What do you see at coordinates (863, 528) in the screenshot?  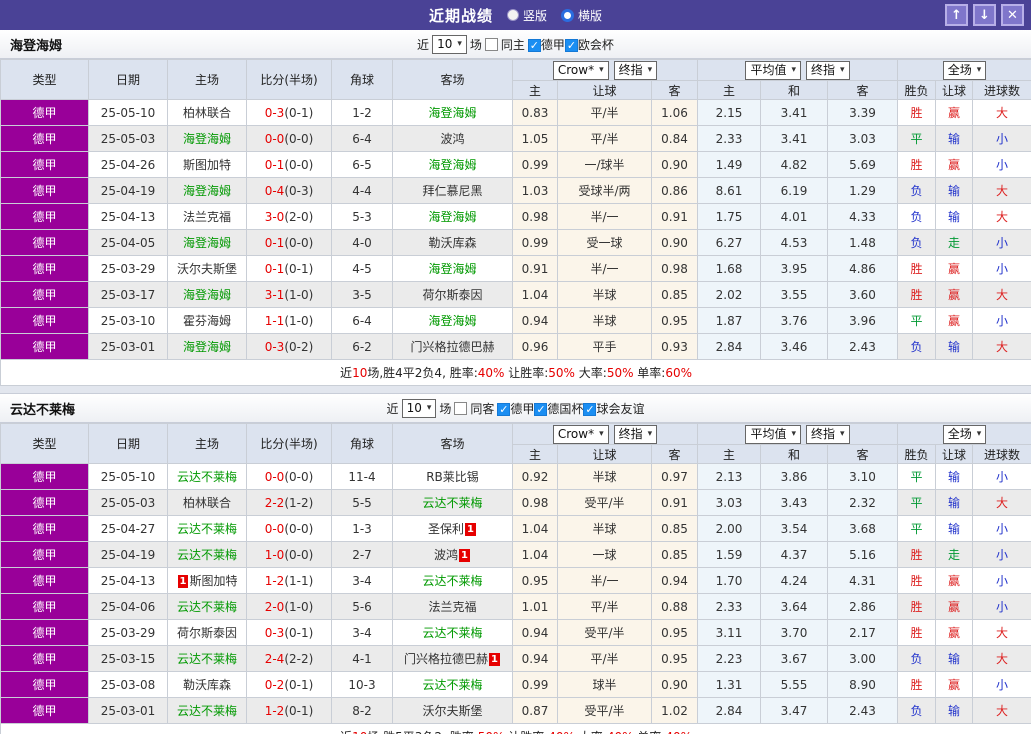 I see `away-odds-cell: 3.68` at bounding box center [863, 528].